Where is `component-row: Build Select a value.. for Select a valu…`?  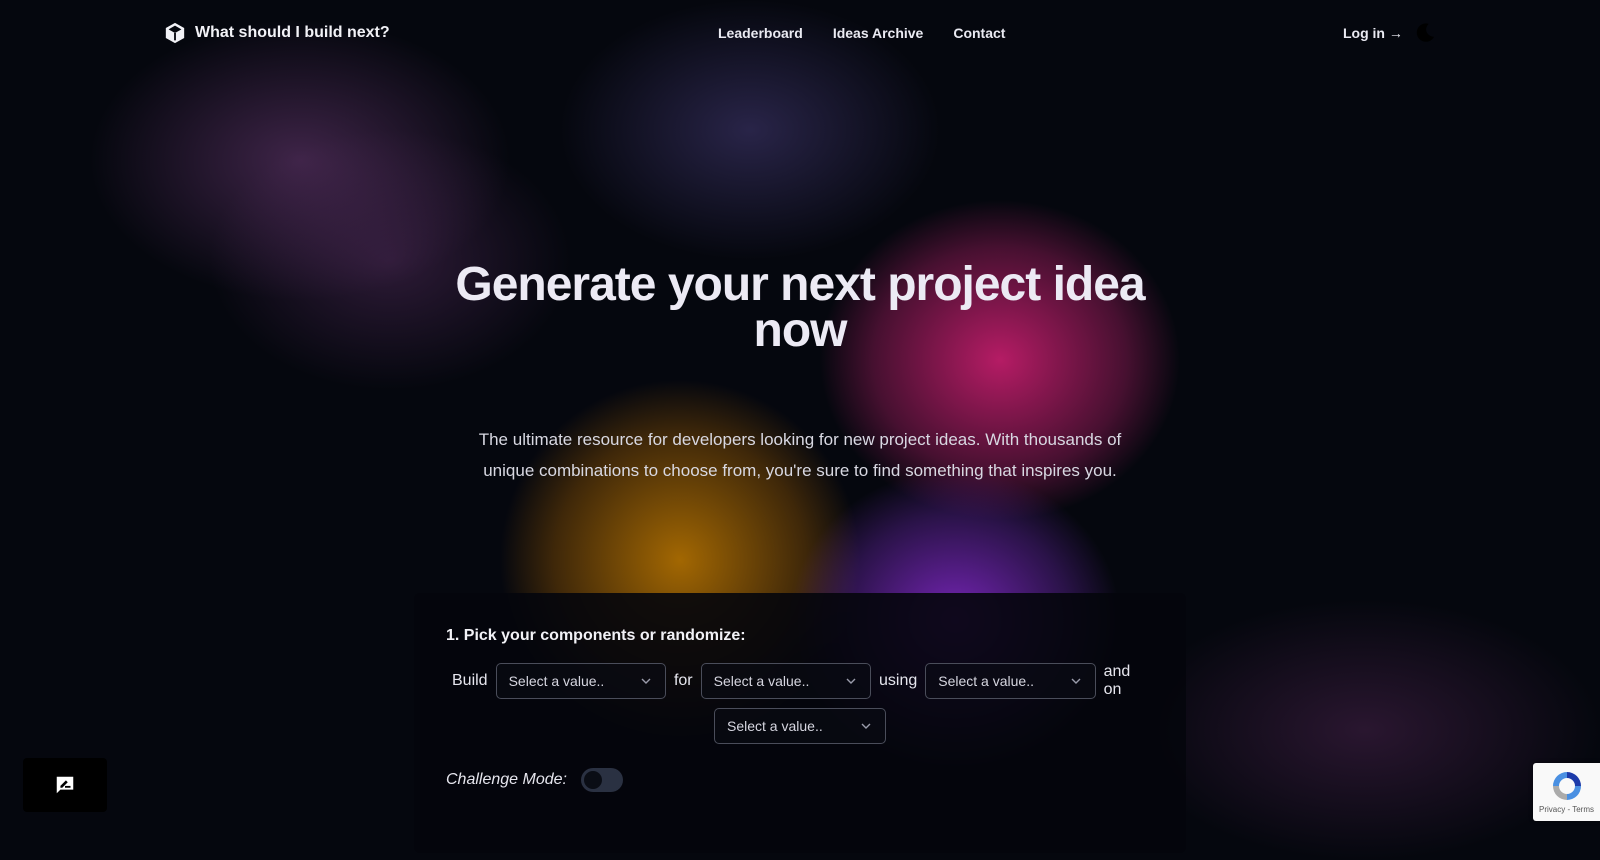
component-row: Build Select a value.. for Select a valu… is located at coordinates (802, 681).